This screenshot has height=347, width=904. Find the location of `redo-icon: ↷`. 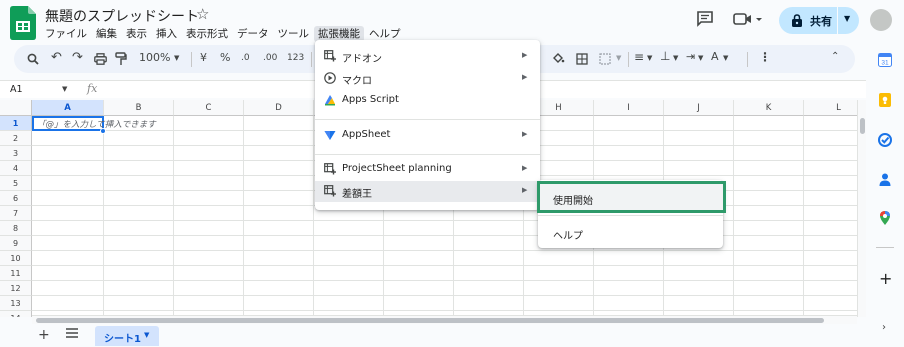

redo-icon: ↷ is located at coordinates (77, 57).